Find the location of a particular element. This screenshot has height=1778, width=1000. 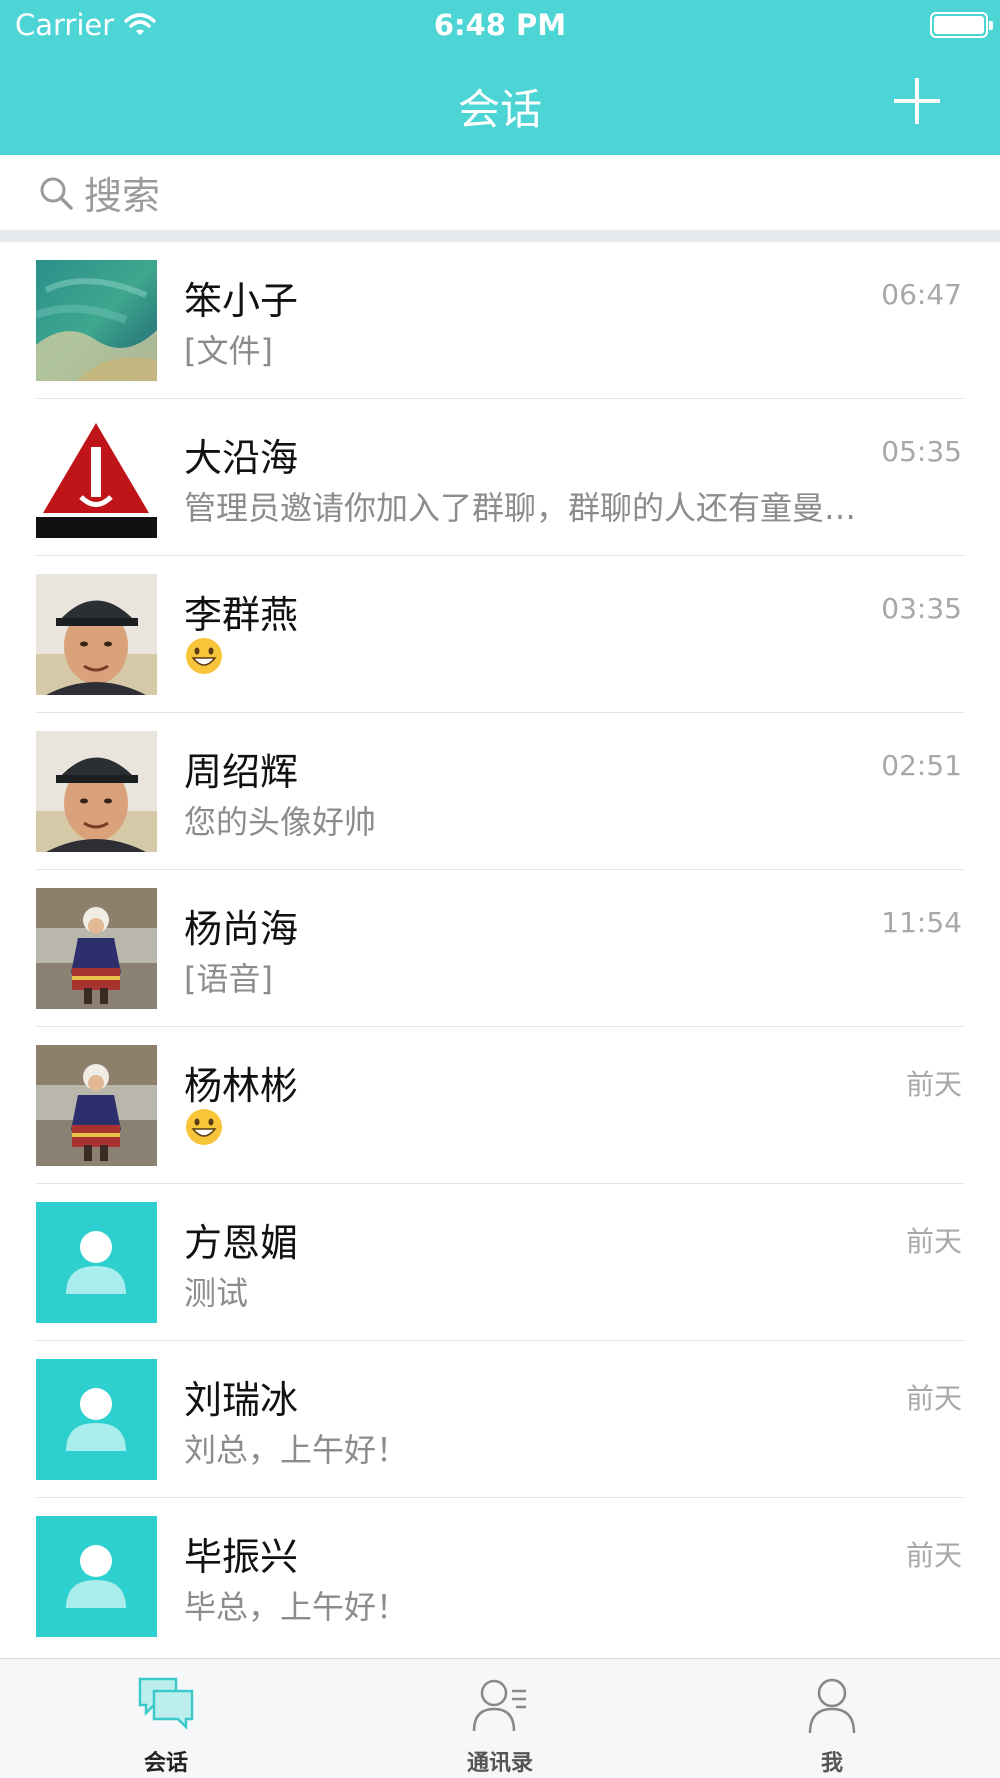

list-item: 方恩媚 测试 前天 is located at coordinates (500, 1262).